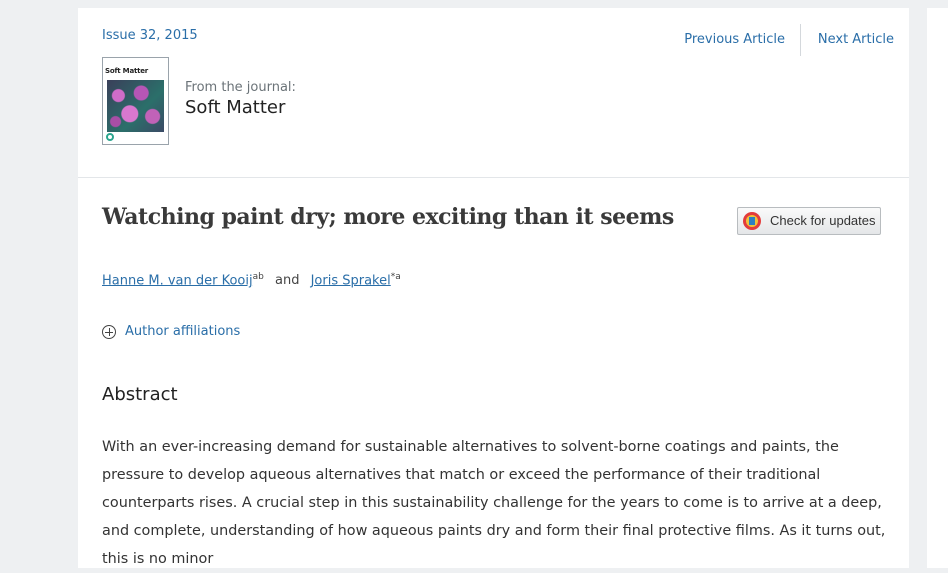 This screenshot has height=573, width=948. What do you see at coordinates (183, 331) in the screenshot?
I see `author-affiliations-label: Author affiliations` at bounding box center [183, 331].